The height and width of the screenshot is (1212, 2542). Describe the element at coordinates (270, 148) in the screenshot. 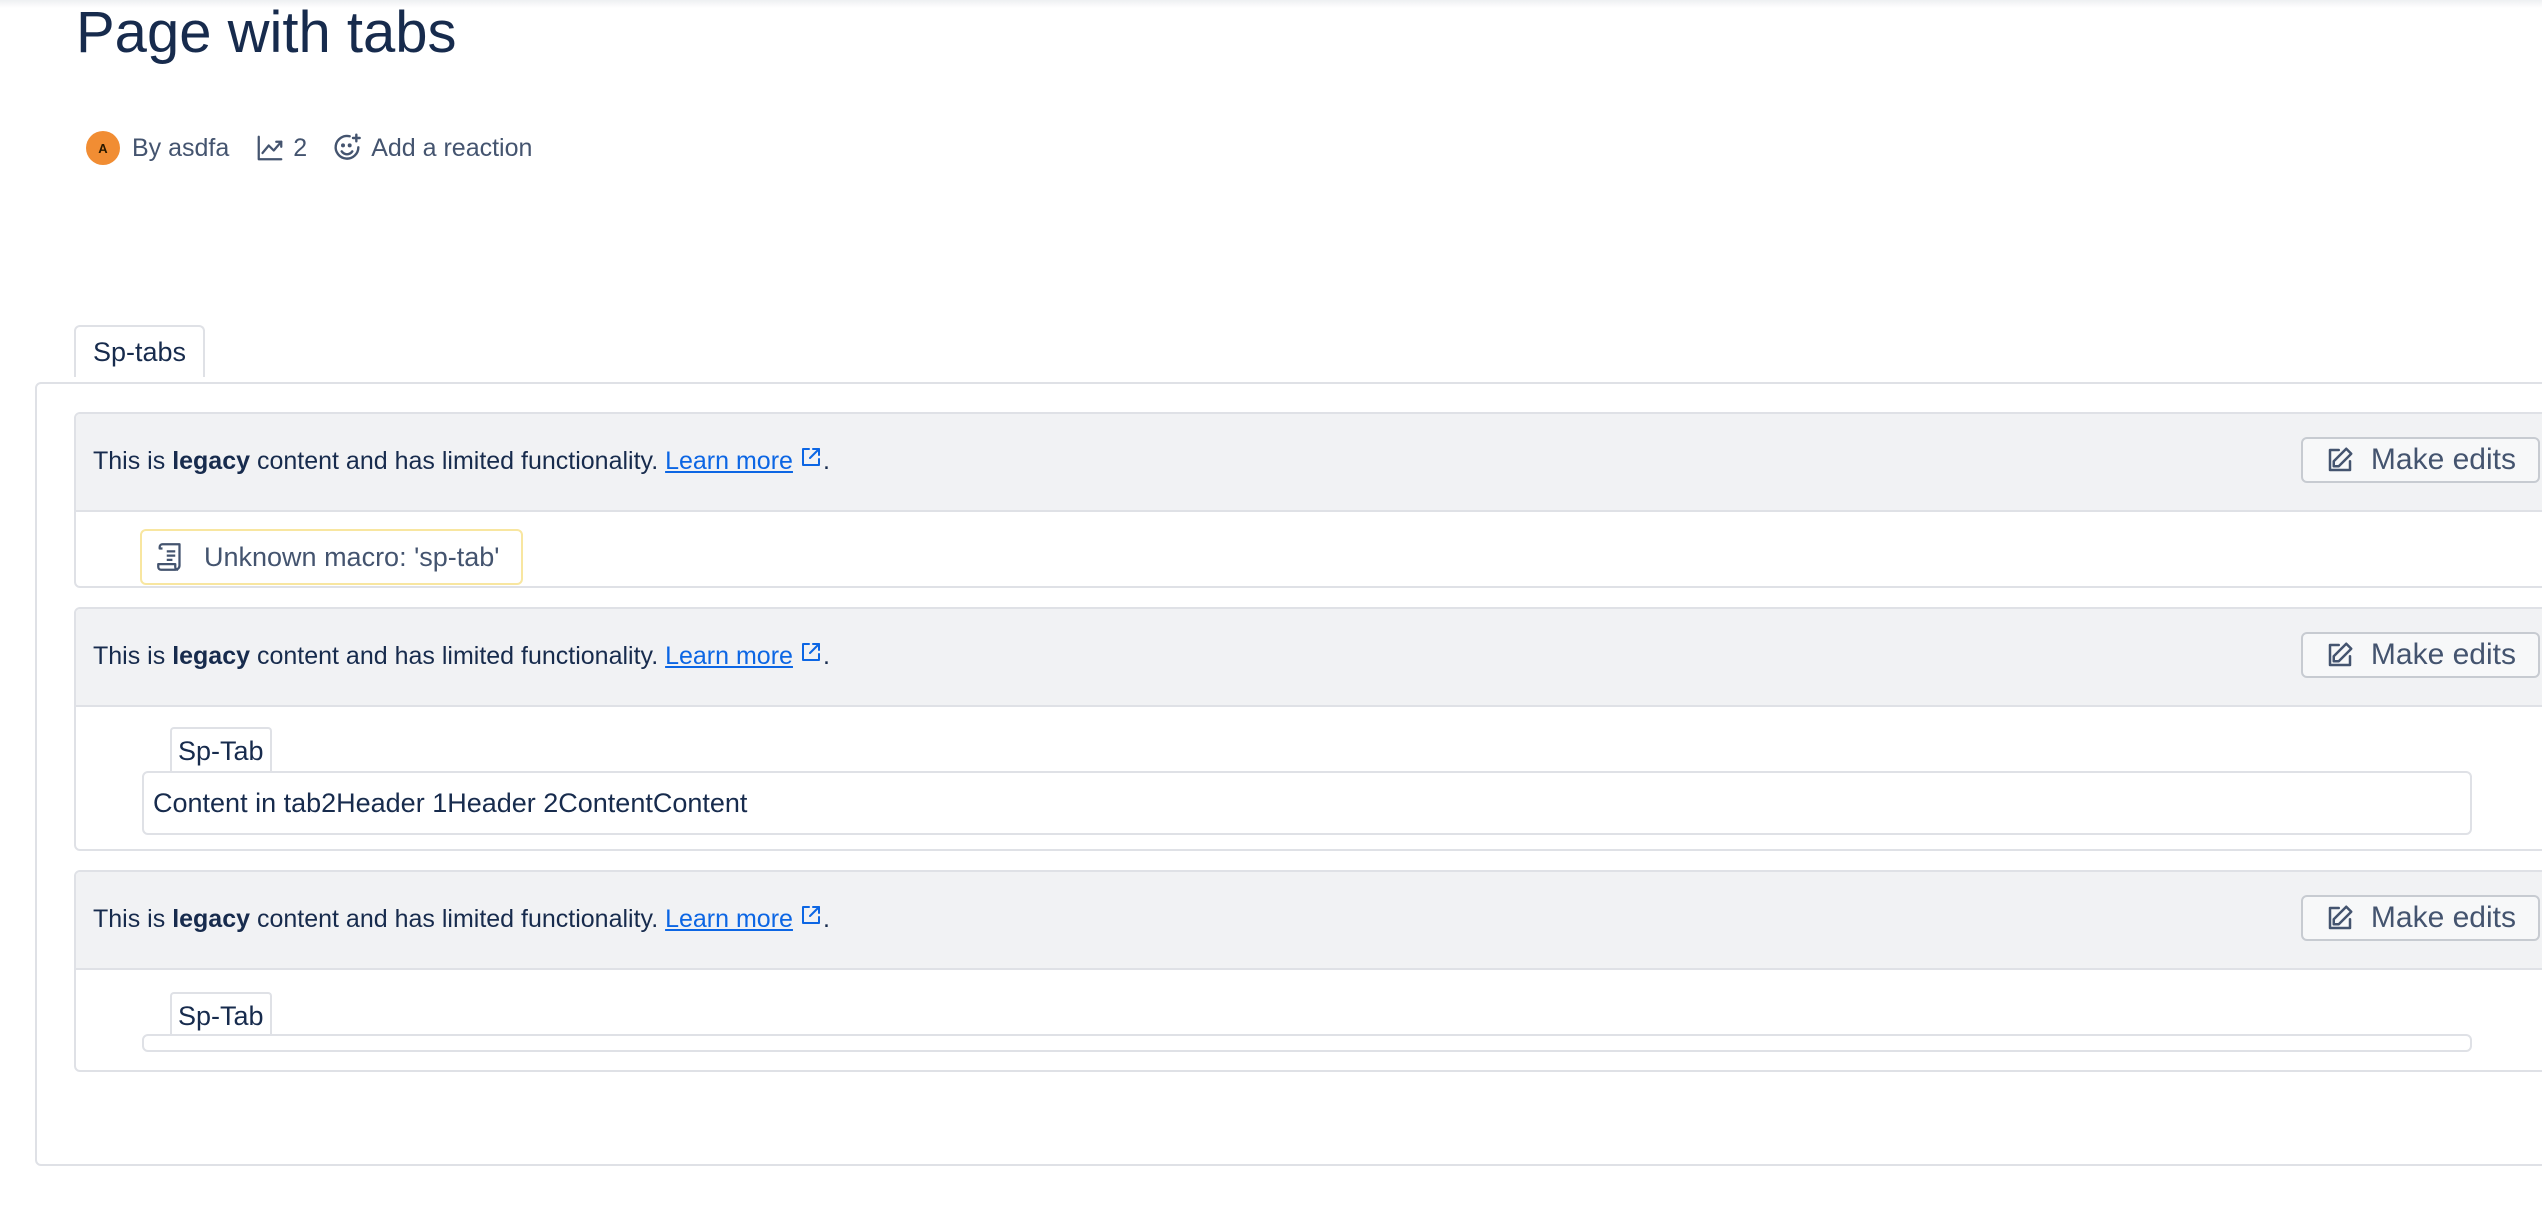

I see `views-icon` at that location.